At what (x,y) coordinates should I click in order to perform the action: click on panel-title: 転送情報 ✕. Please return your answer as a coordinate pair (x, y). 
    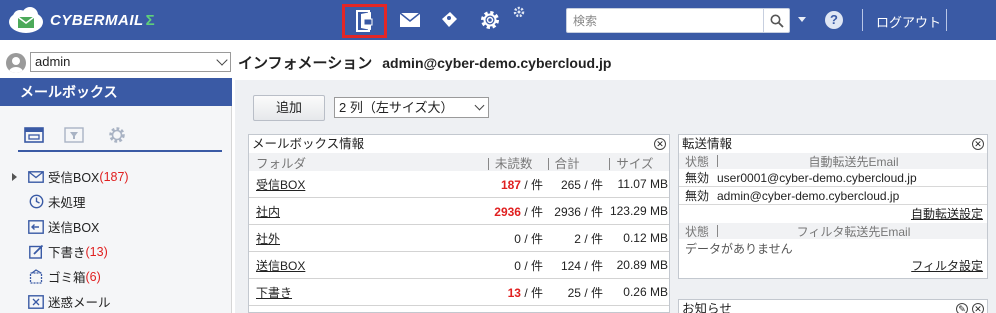
    Looking at the image, I should click on (833, 144).